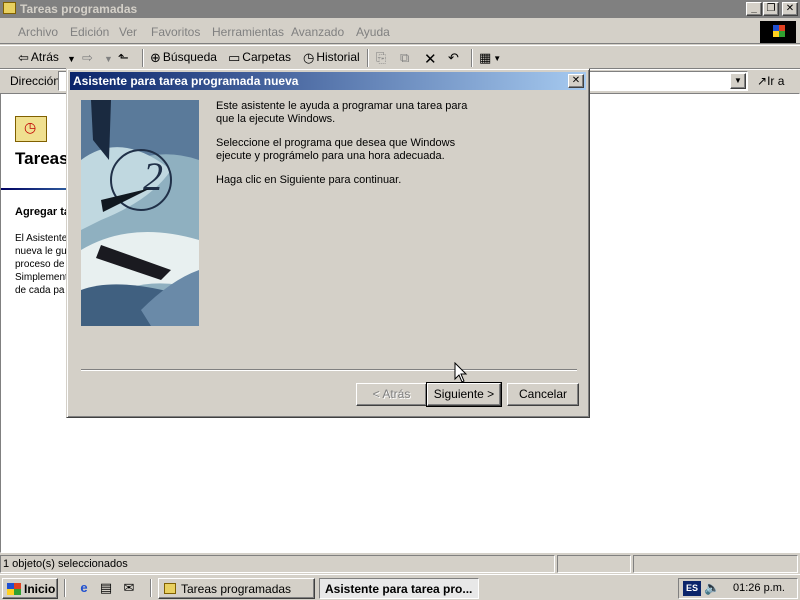 This screenshot has height=600, width=800. I want to click on move-to-button: ⎘, so click(382, 58).